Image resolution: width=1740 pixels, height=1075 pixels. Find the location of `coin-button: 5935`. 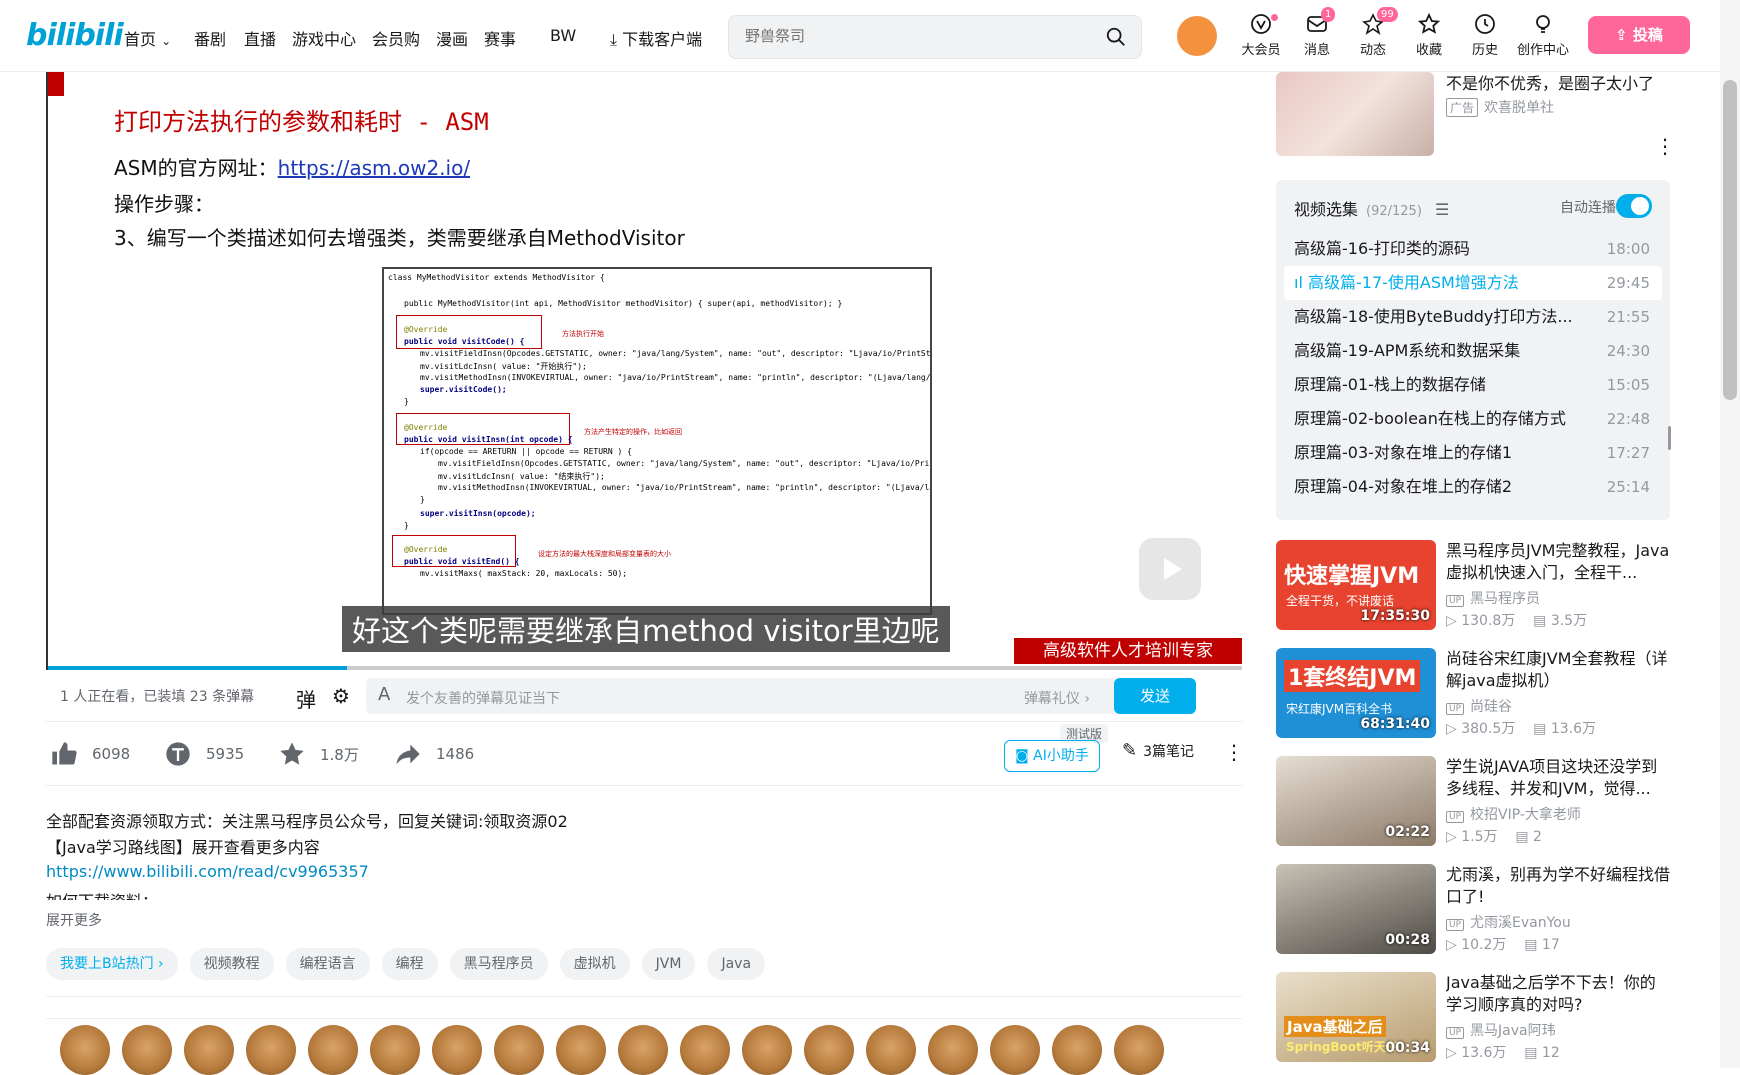

coin-button: 5935 is located at coordinates (204, 754).